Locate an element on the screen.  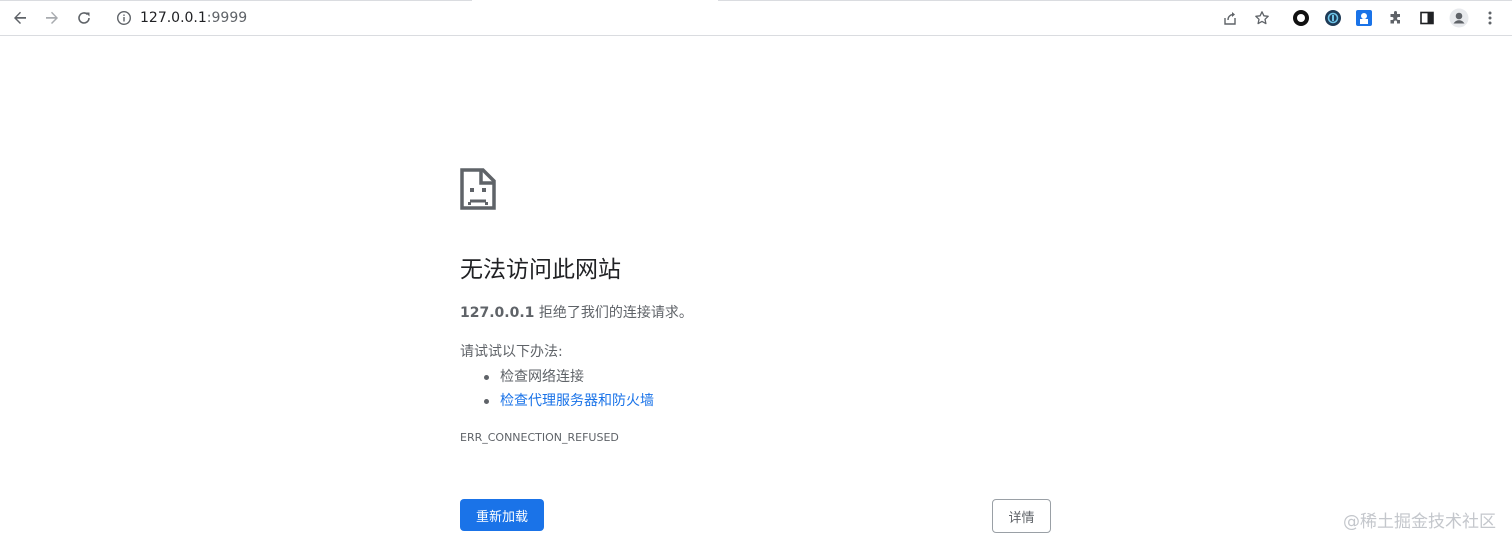
reload-button is located at coordinates (84, 18).